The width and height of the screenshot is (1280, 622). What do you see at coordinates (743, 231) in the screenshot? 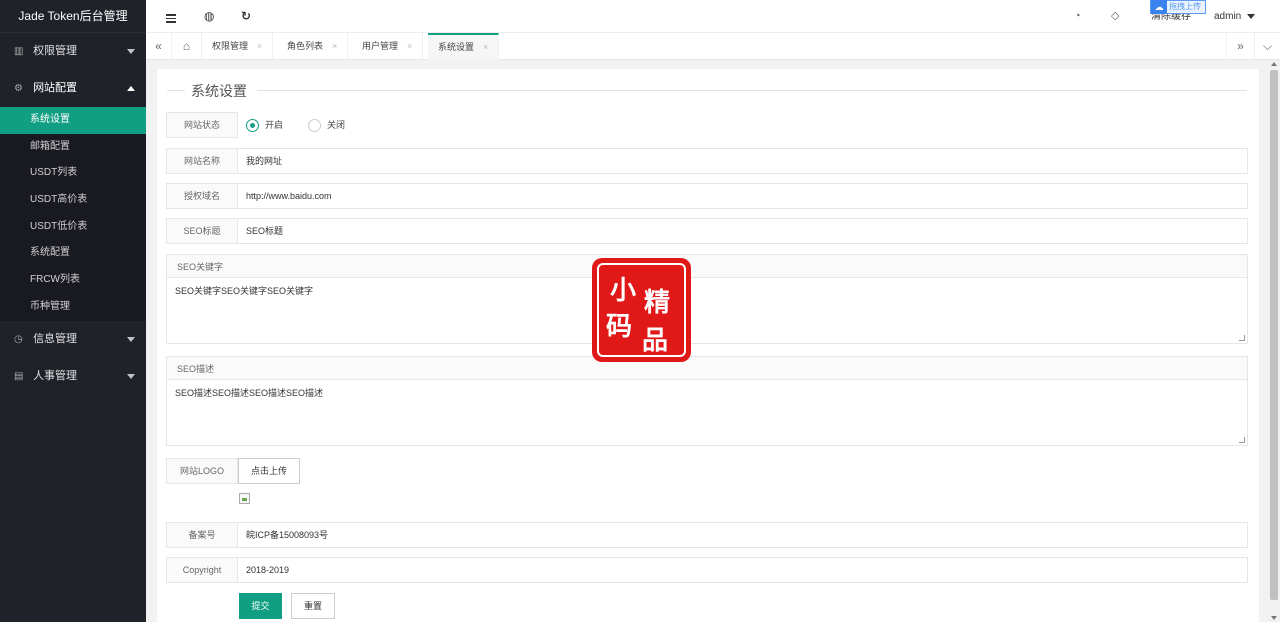
I see `seo-title-input: SEO标题` at bounding box center [743, 231].